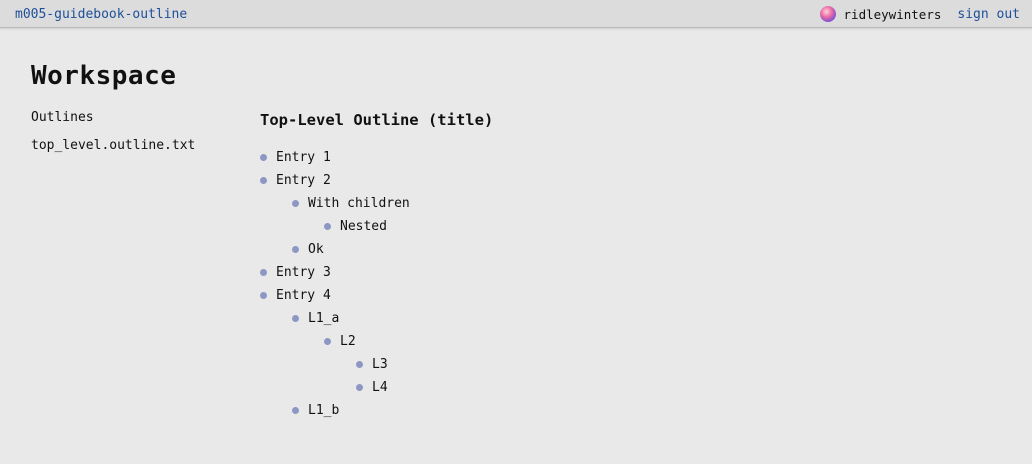 The height and width of the screenshot is (464, 1032). What do you see at coordinates (303, 272) in the screenshot?
I see `outline-entry-label: Entry 3` at bounding box center [303, 272].